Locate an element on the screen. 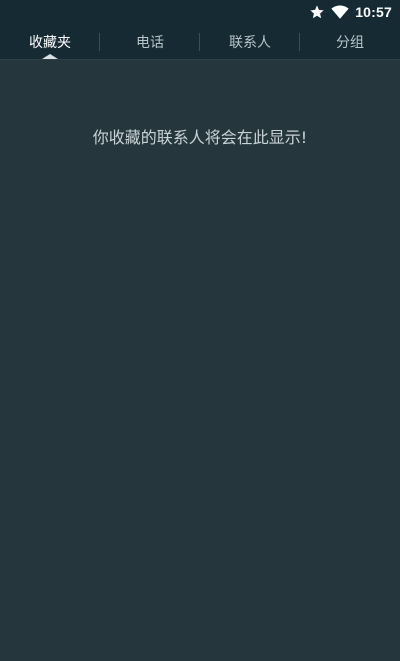  wifi-icon is located at coordinates (340, 12).